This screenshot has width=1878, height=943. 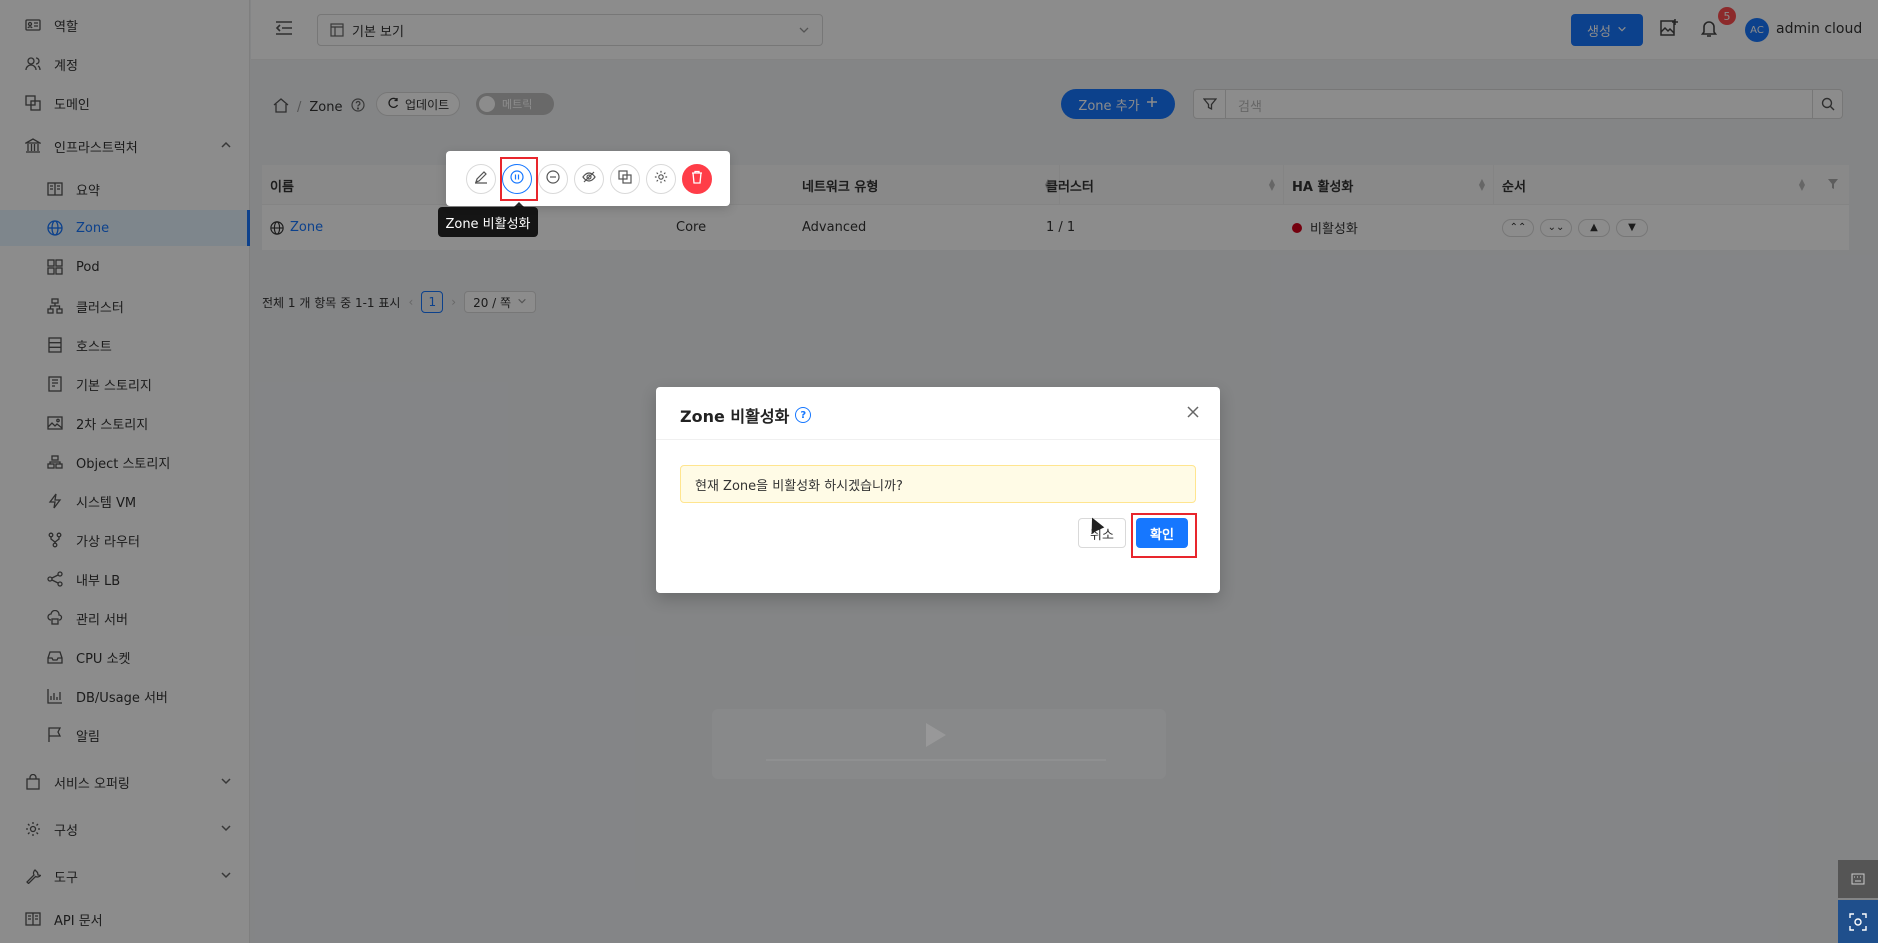 I want to click on dialog-title: Zone 비활성화 ?, so click(x=746, y=415).